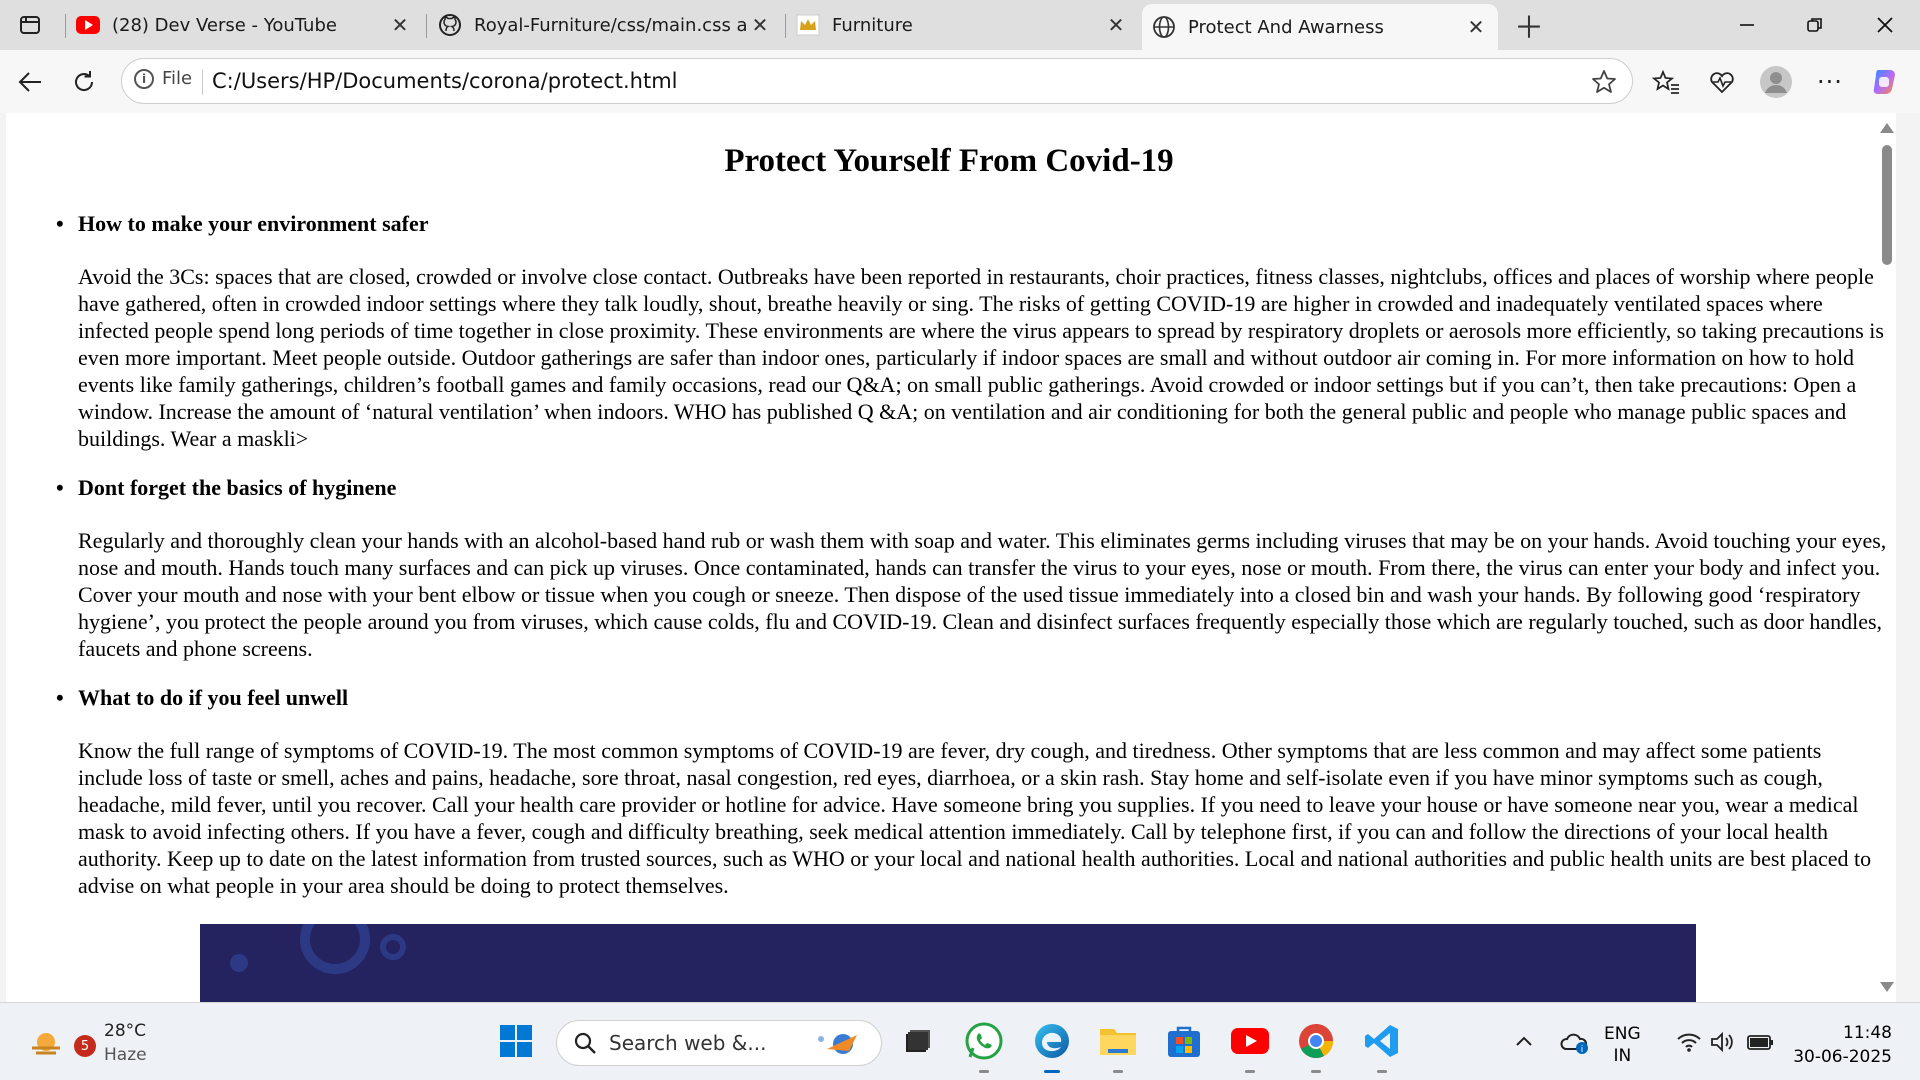 Image resolution: width=1920 pixels, height=1080 pixels. What do you see at coordinates (1118, 1042) in the screenshot?
I see `file-explorer-icon` at bounding box center [1118, 1042].